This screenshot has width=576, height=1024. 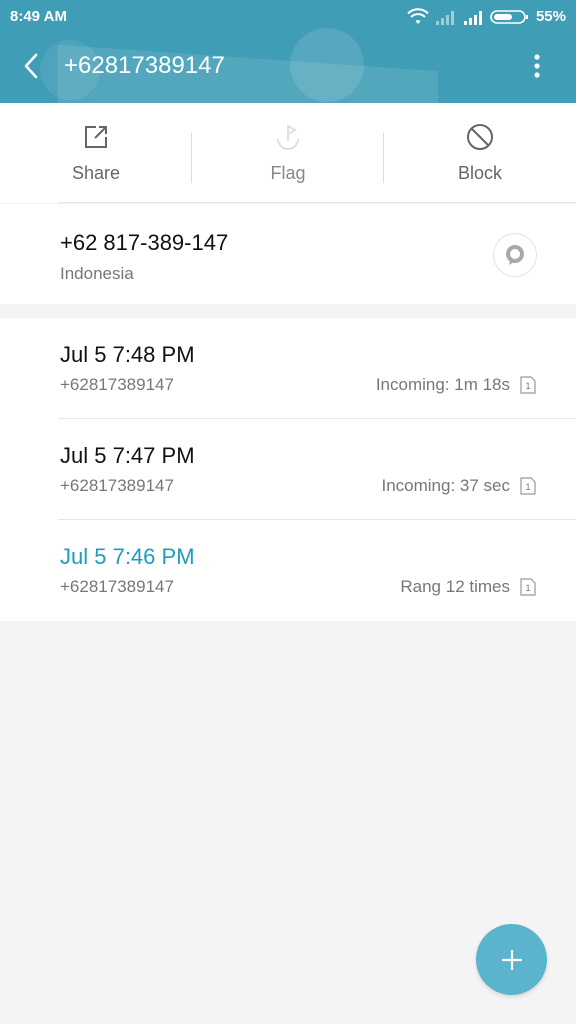 What do you see at coordinates (97, 273) in the screenshot?
I see `contact-region: Indonesia` at bounding box center [97, 273].